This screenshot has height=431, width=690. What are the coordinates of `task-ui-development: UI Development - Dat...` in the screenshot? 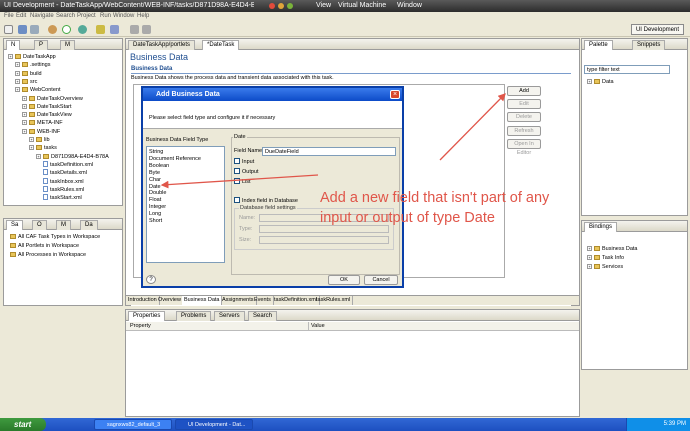 It's located at (214, 424).